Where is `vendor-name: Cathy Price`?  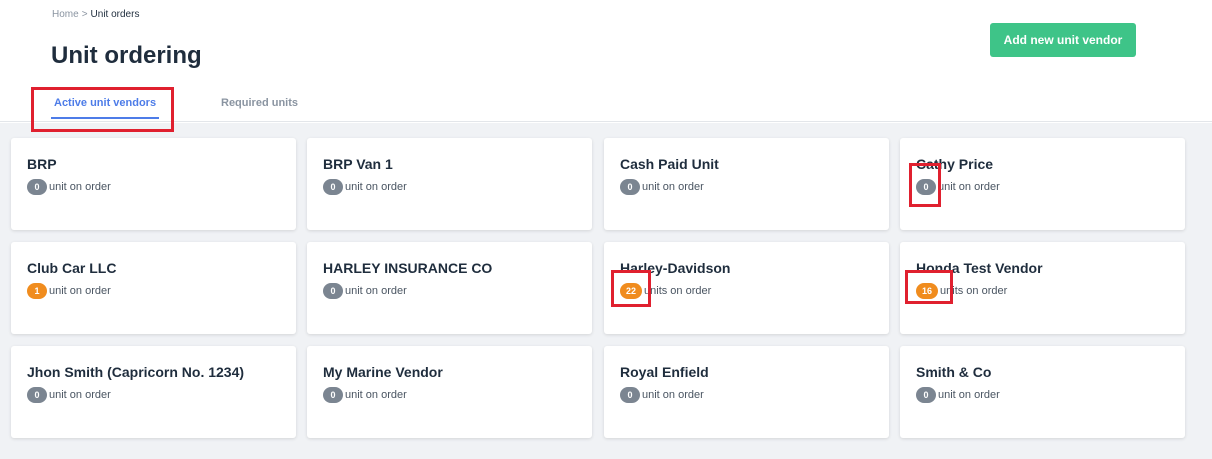
vendor-name: Cathy Price is located at coordinates (955, 164).